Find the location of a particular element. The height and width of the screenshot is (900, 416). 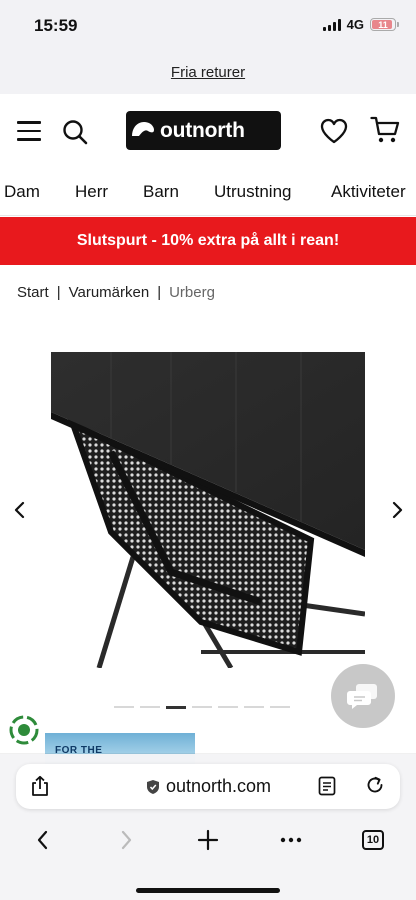

prev-image-icon is located at coordinates (20, 510).